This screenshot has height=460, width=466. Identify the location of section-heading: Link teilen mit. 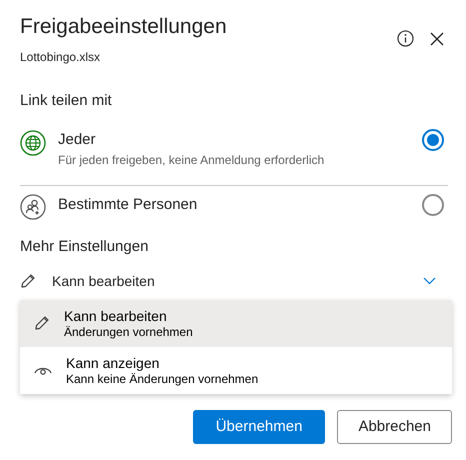
(66, 101).